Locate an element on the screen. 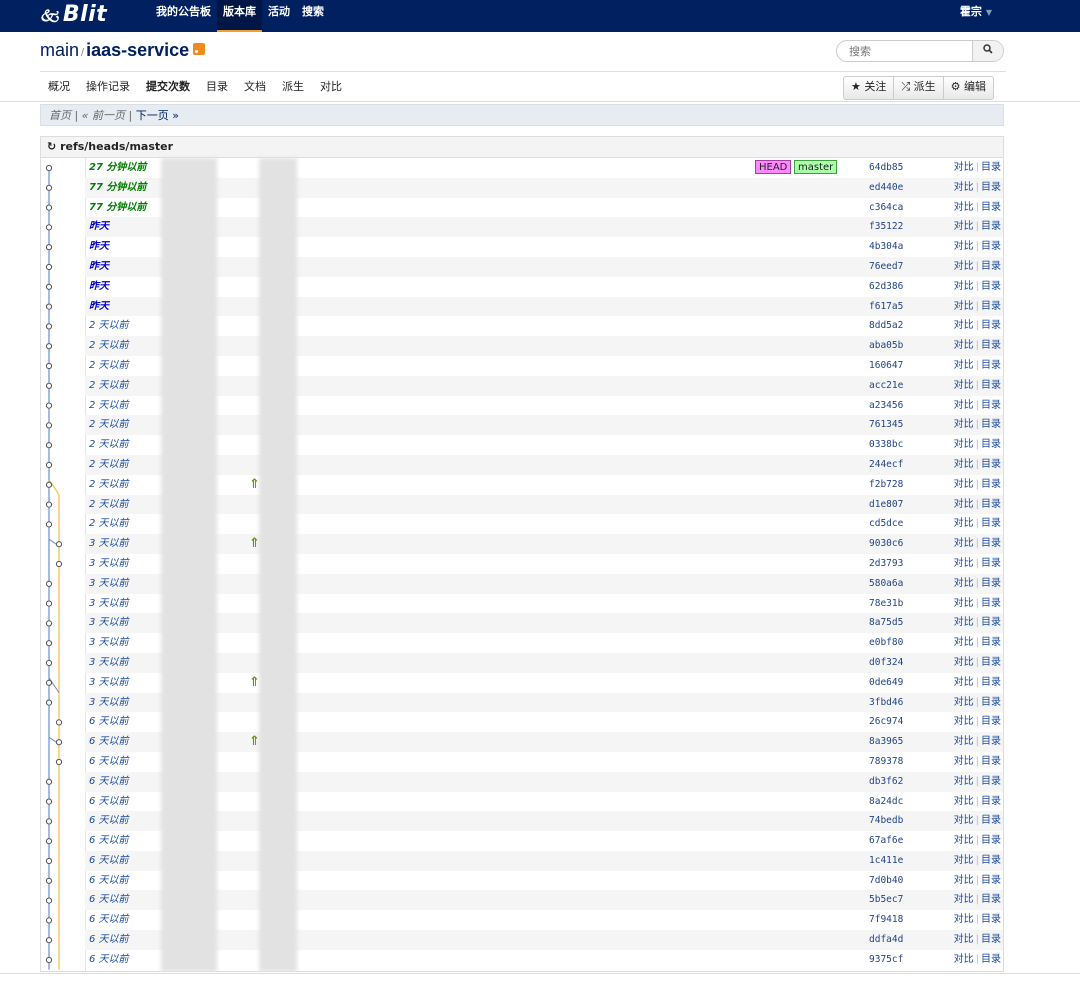 This screenshot has width=1080, height=988. commit-hash: 9030c6 is located at coordinates (886, 544).